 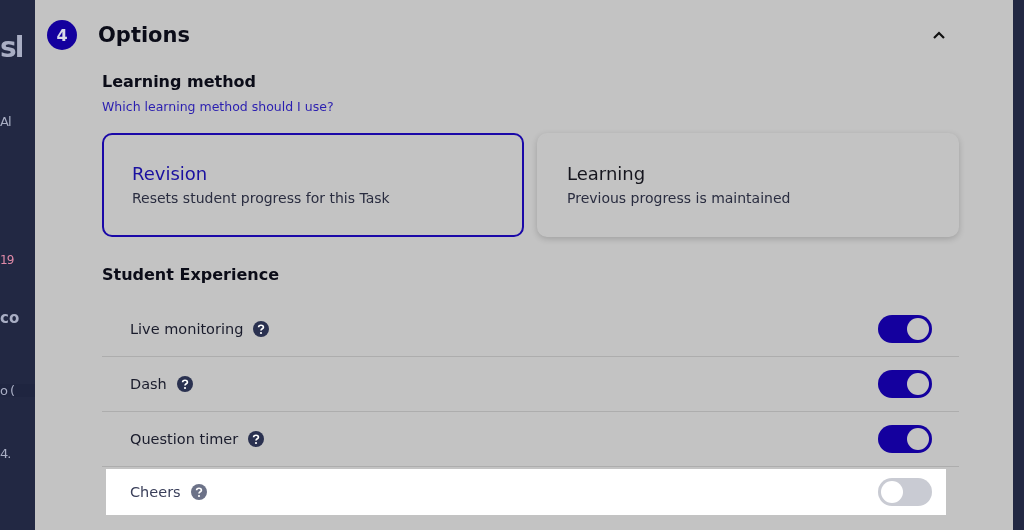 What do you see at coordinates (7, 260) in the screenshot?
I see `background-text: 19` at bounding box center [7, 260].